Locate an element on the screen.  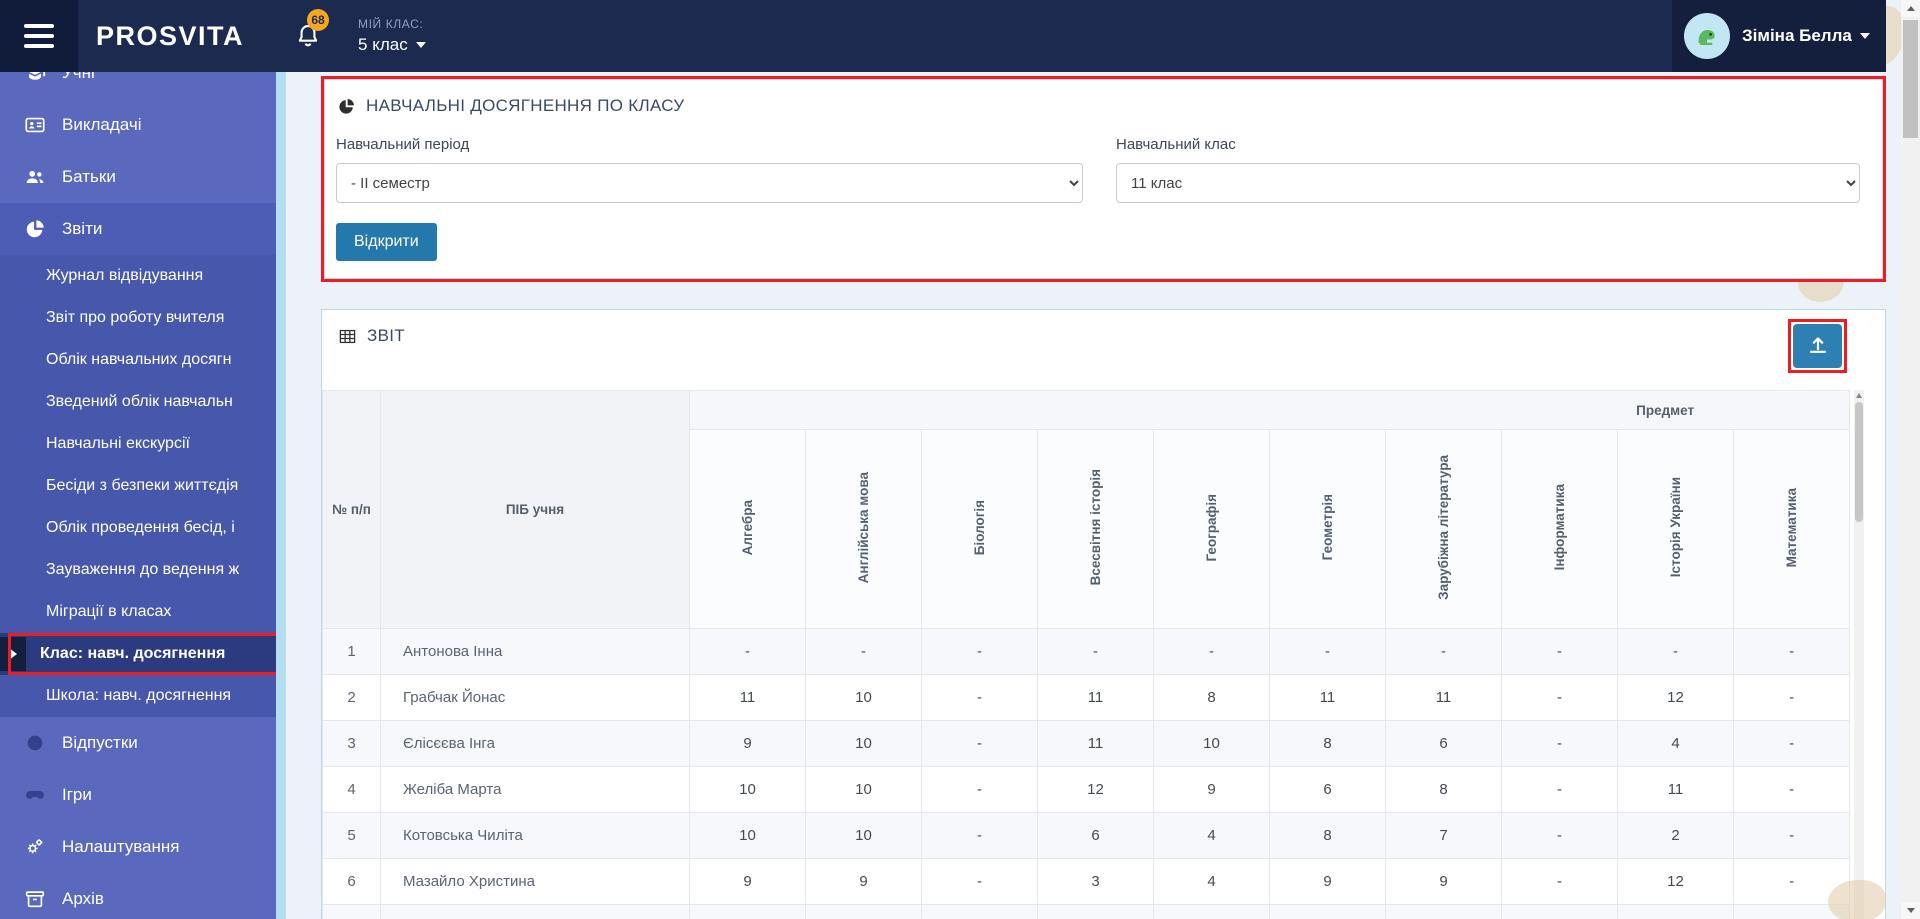
student-name-cell: Мазайло Христина is located at coordinates (535, 881).